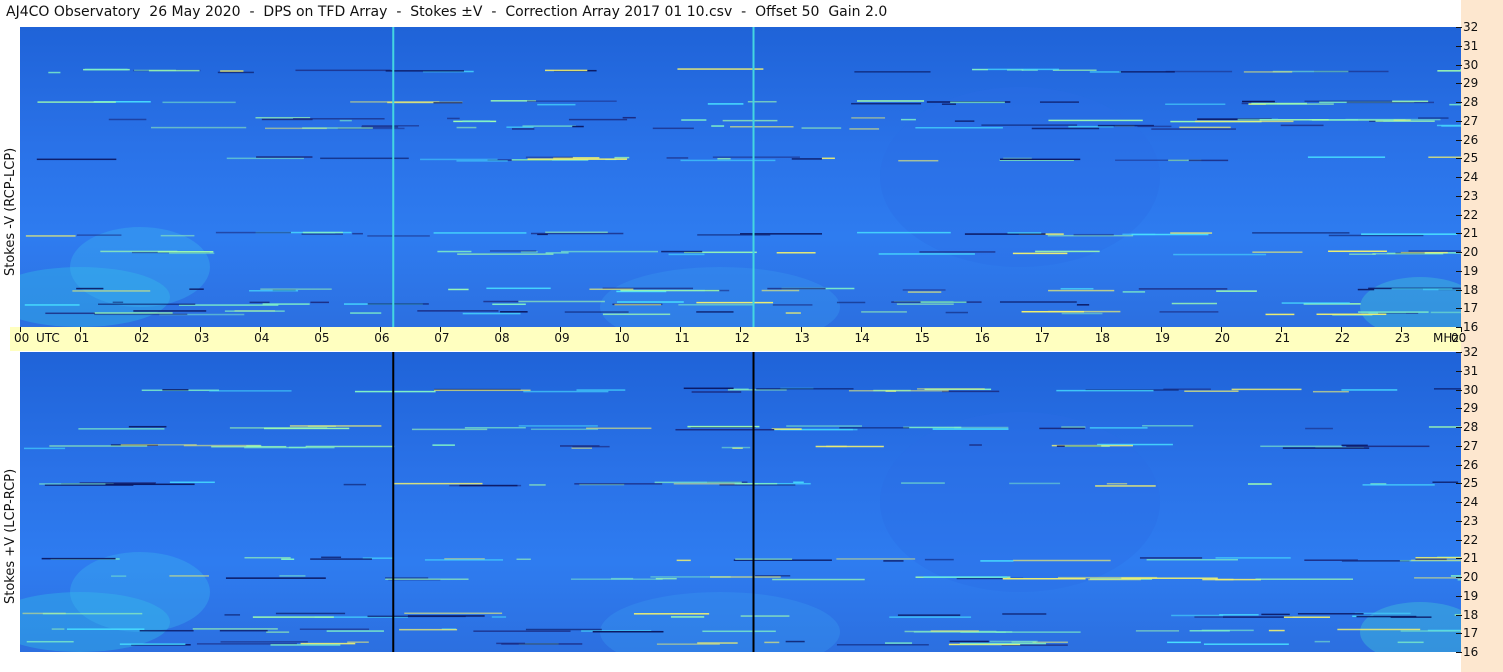  What do you see at coordinates (1471, 408) in the screenshot?
I see `freq-tick-label: 29` at bounding box center [1471, 408].